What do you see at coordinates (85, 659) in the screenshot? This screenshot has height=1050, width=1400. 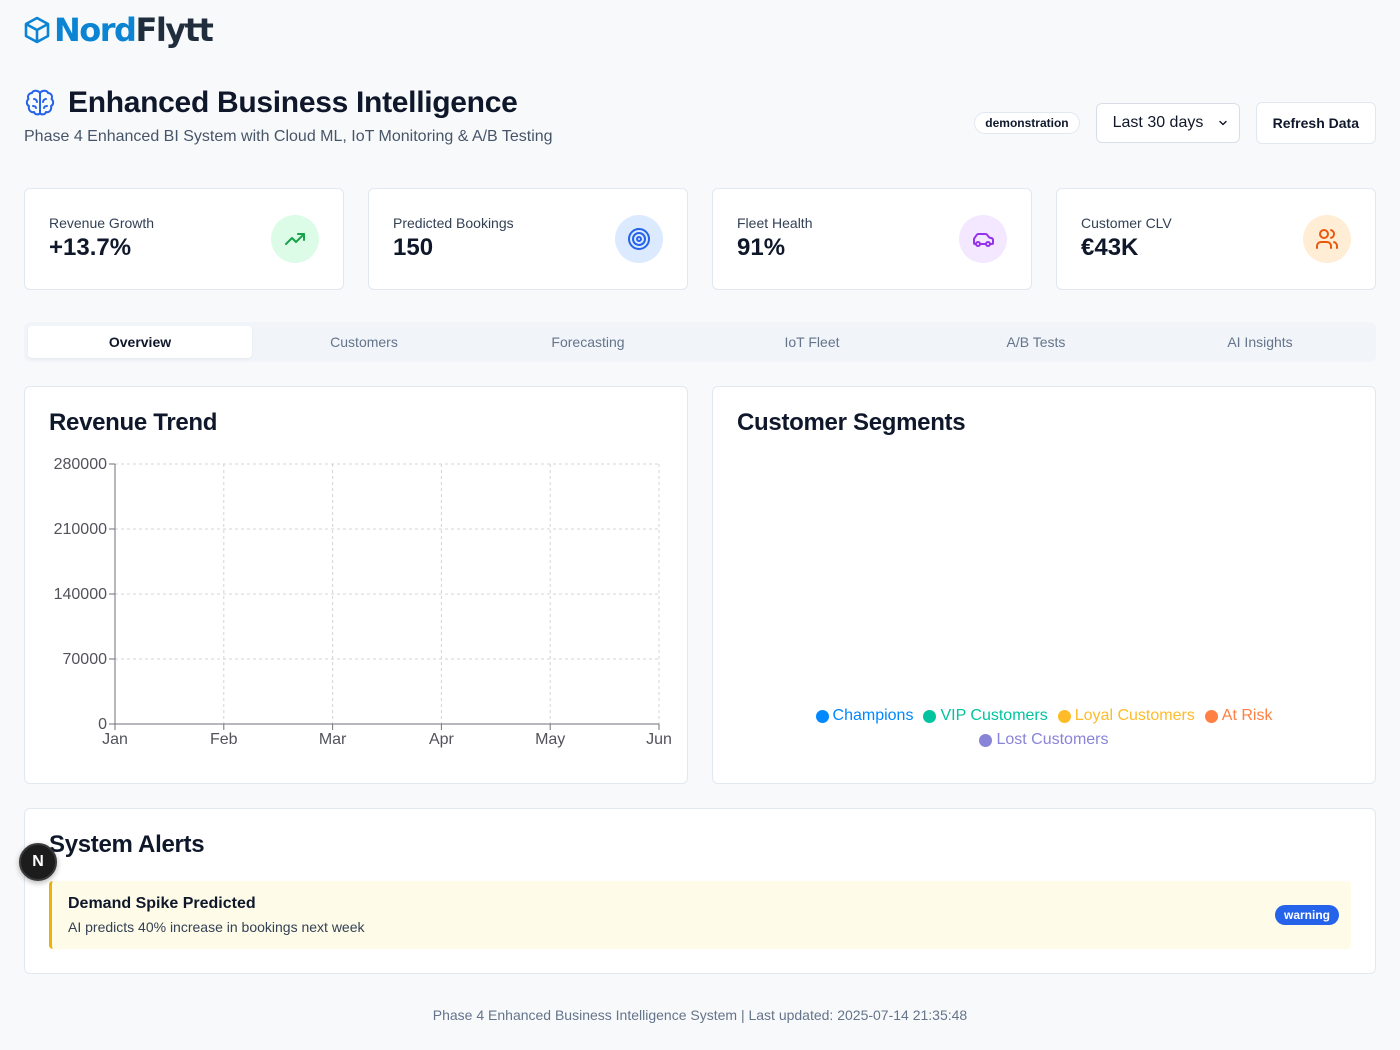 I see `y-tick-label: 70000` at bounding box center [85, 659].